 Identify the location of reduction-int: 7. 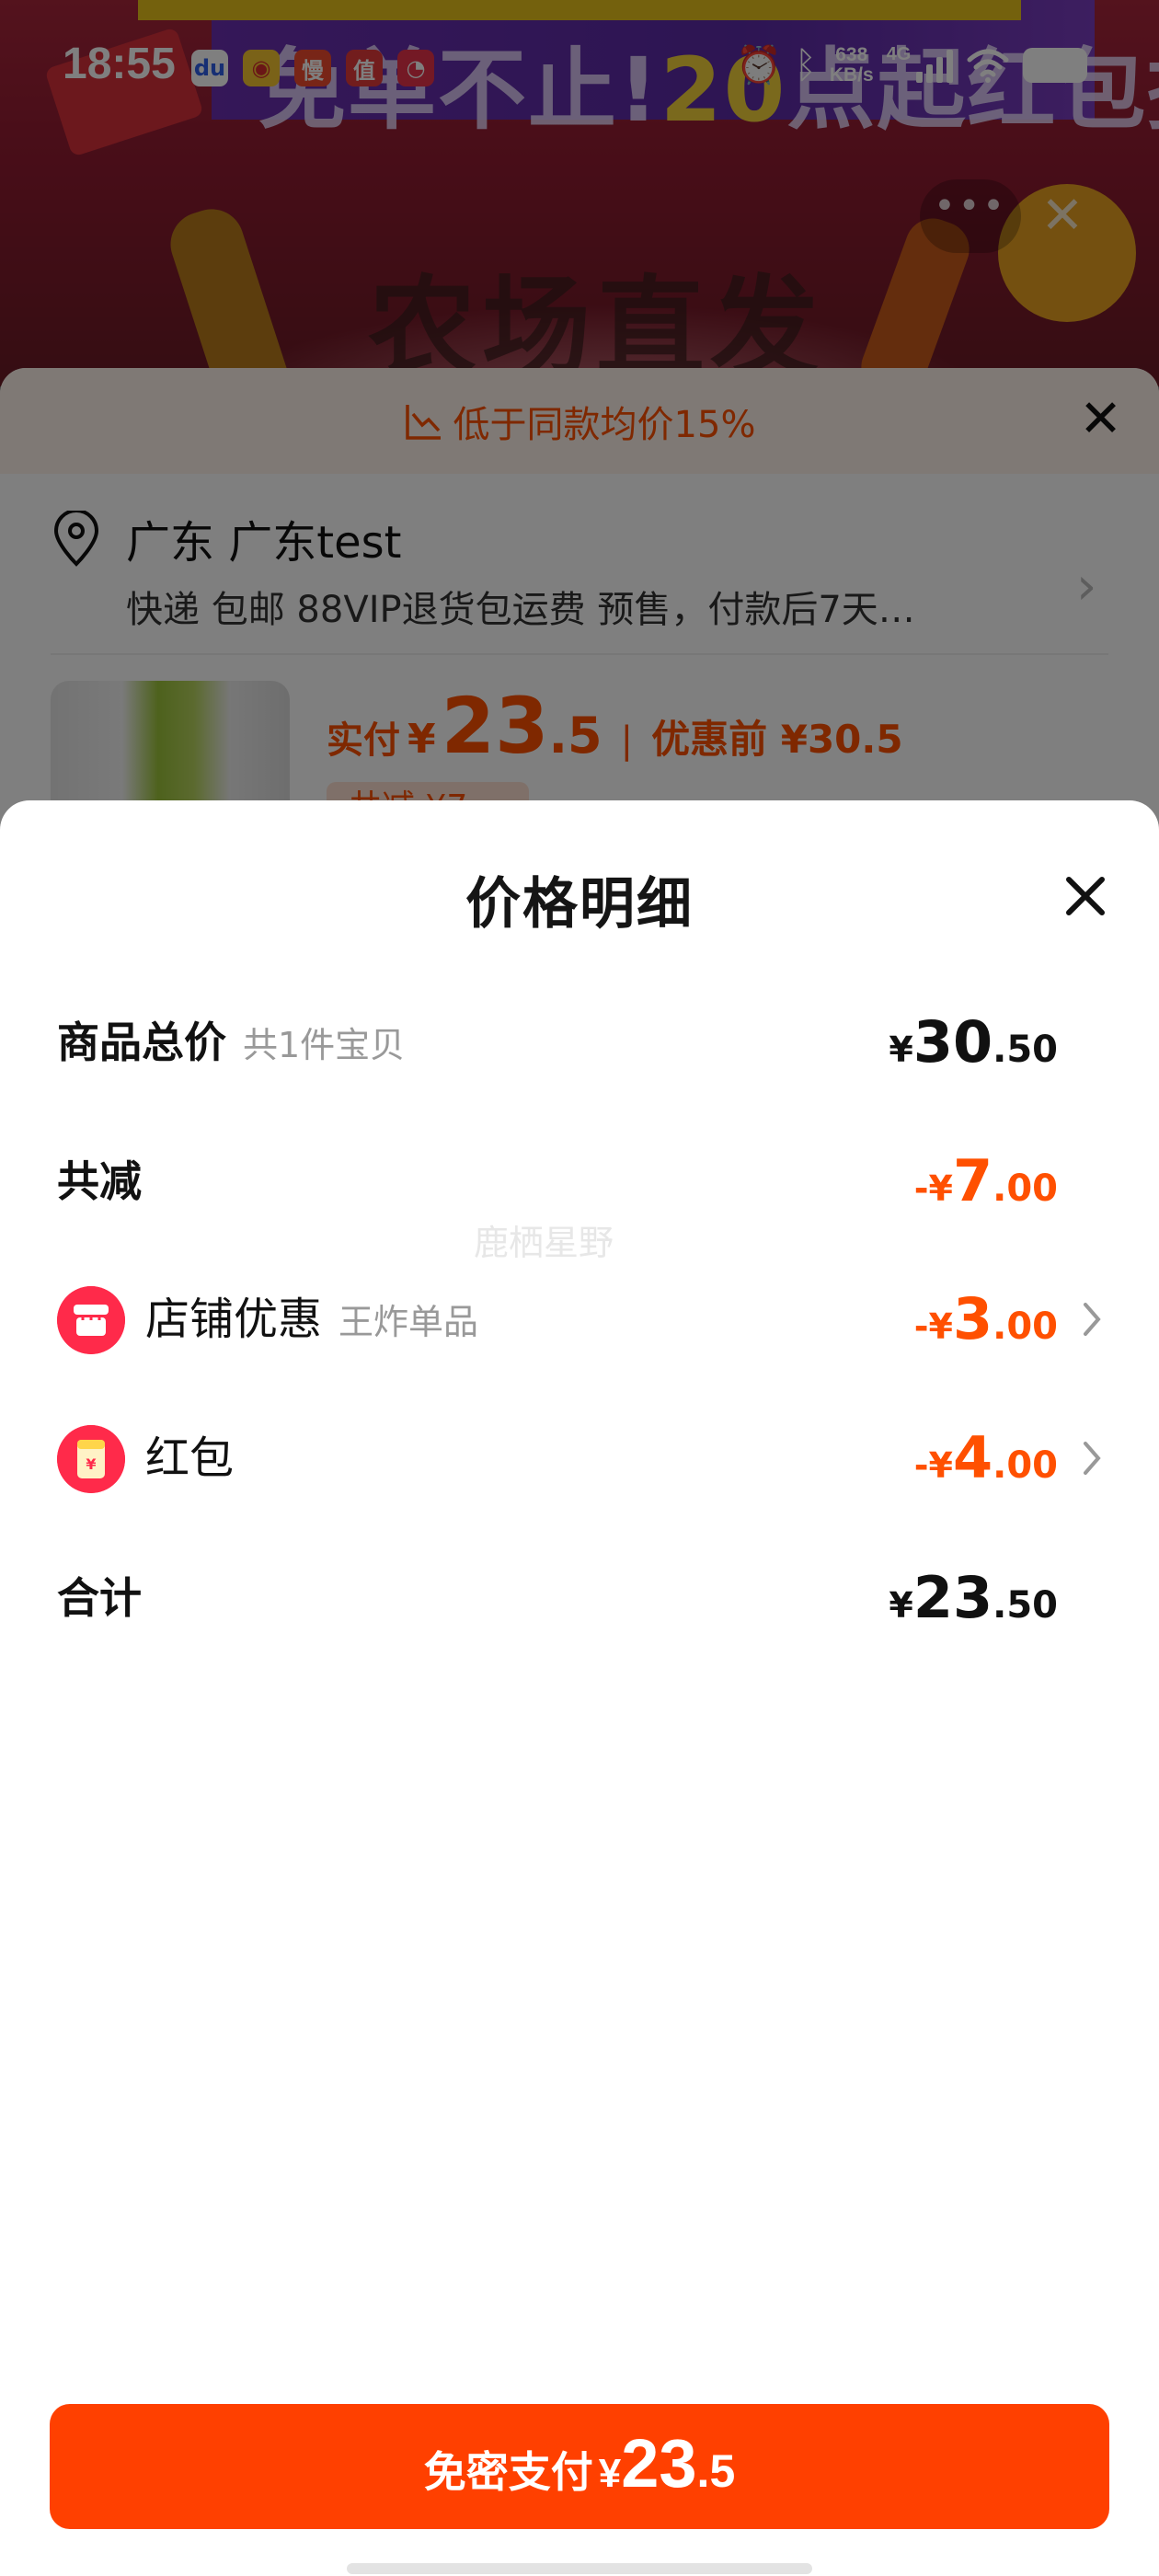
(973, 1180).